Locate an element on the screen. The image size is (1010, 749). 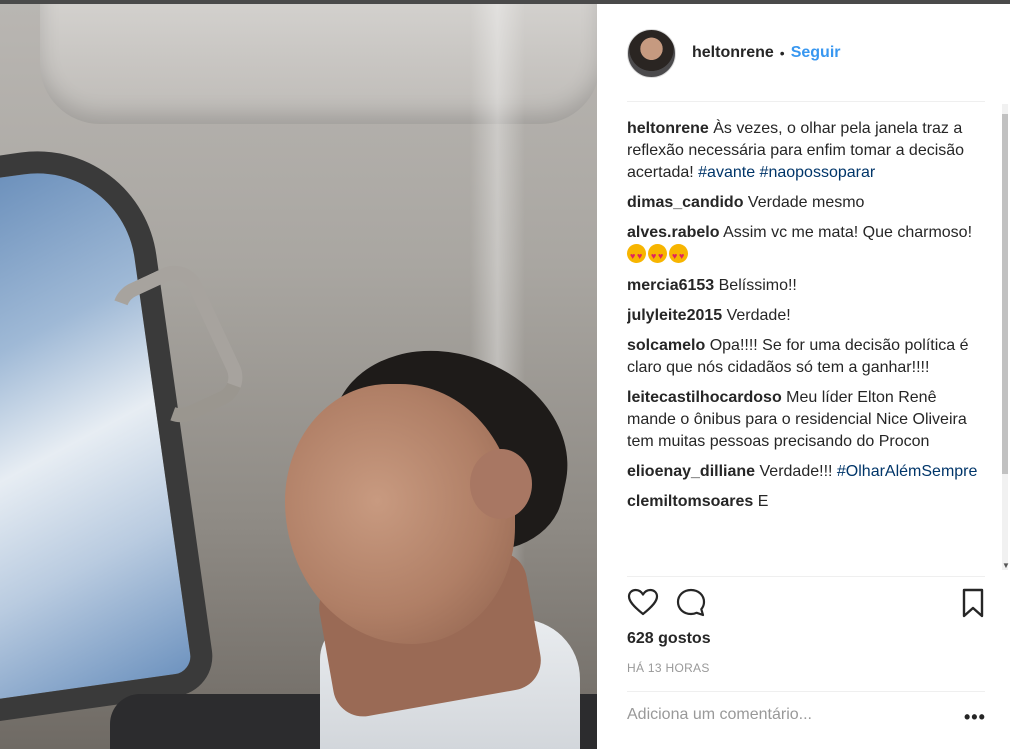
action-bar is located at coordinates (808, 604).